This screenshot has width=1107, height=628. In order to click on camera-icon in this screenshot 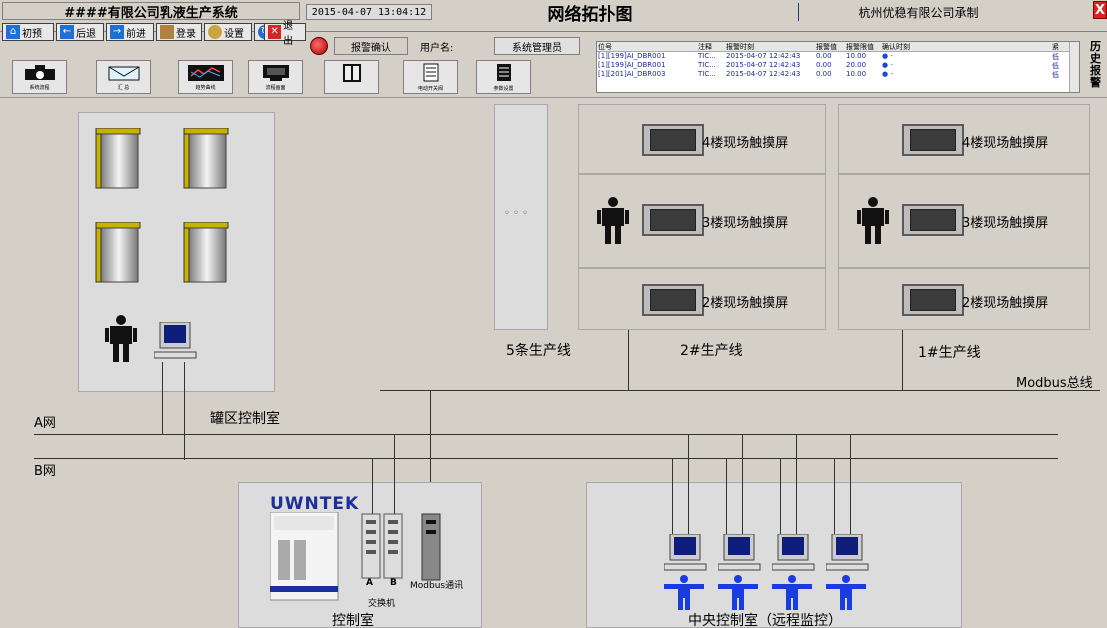, I will do `click(39, 72)`.